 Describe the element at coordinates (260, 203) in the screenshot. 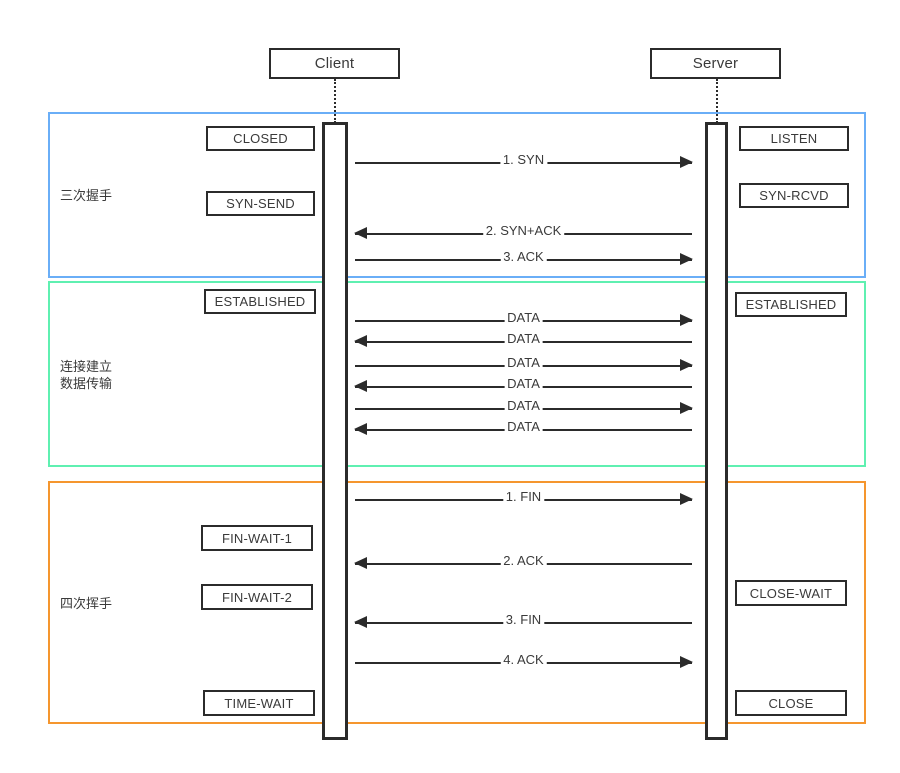

I see `state-box-client-syn-send: SYN-SEND` at that location.